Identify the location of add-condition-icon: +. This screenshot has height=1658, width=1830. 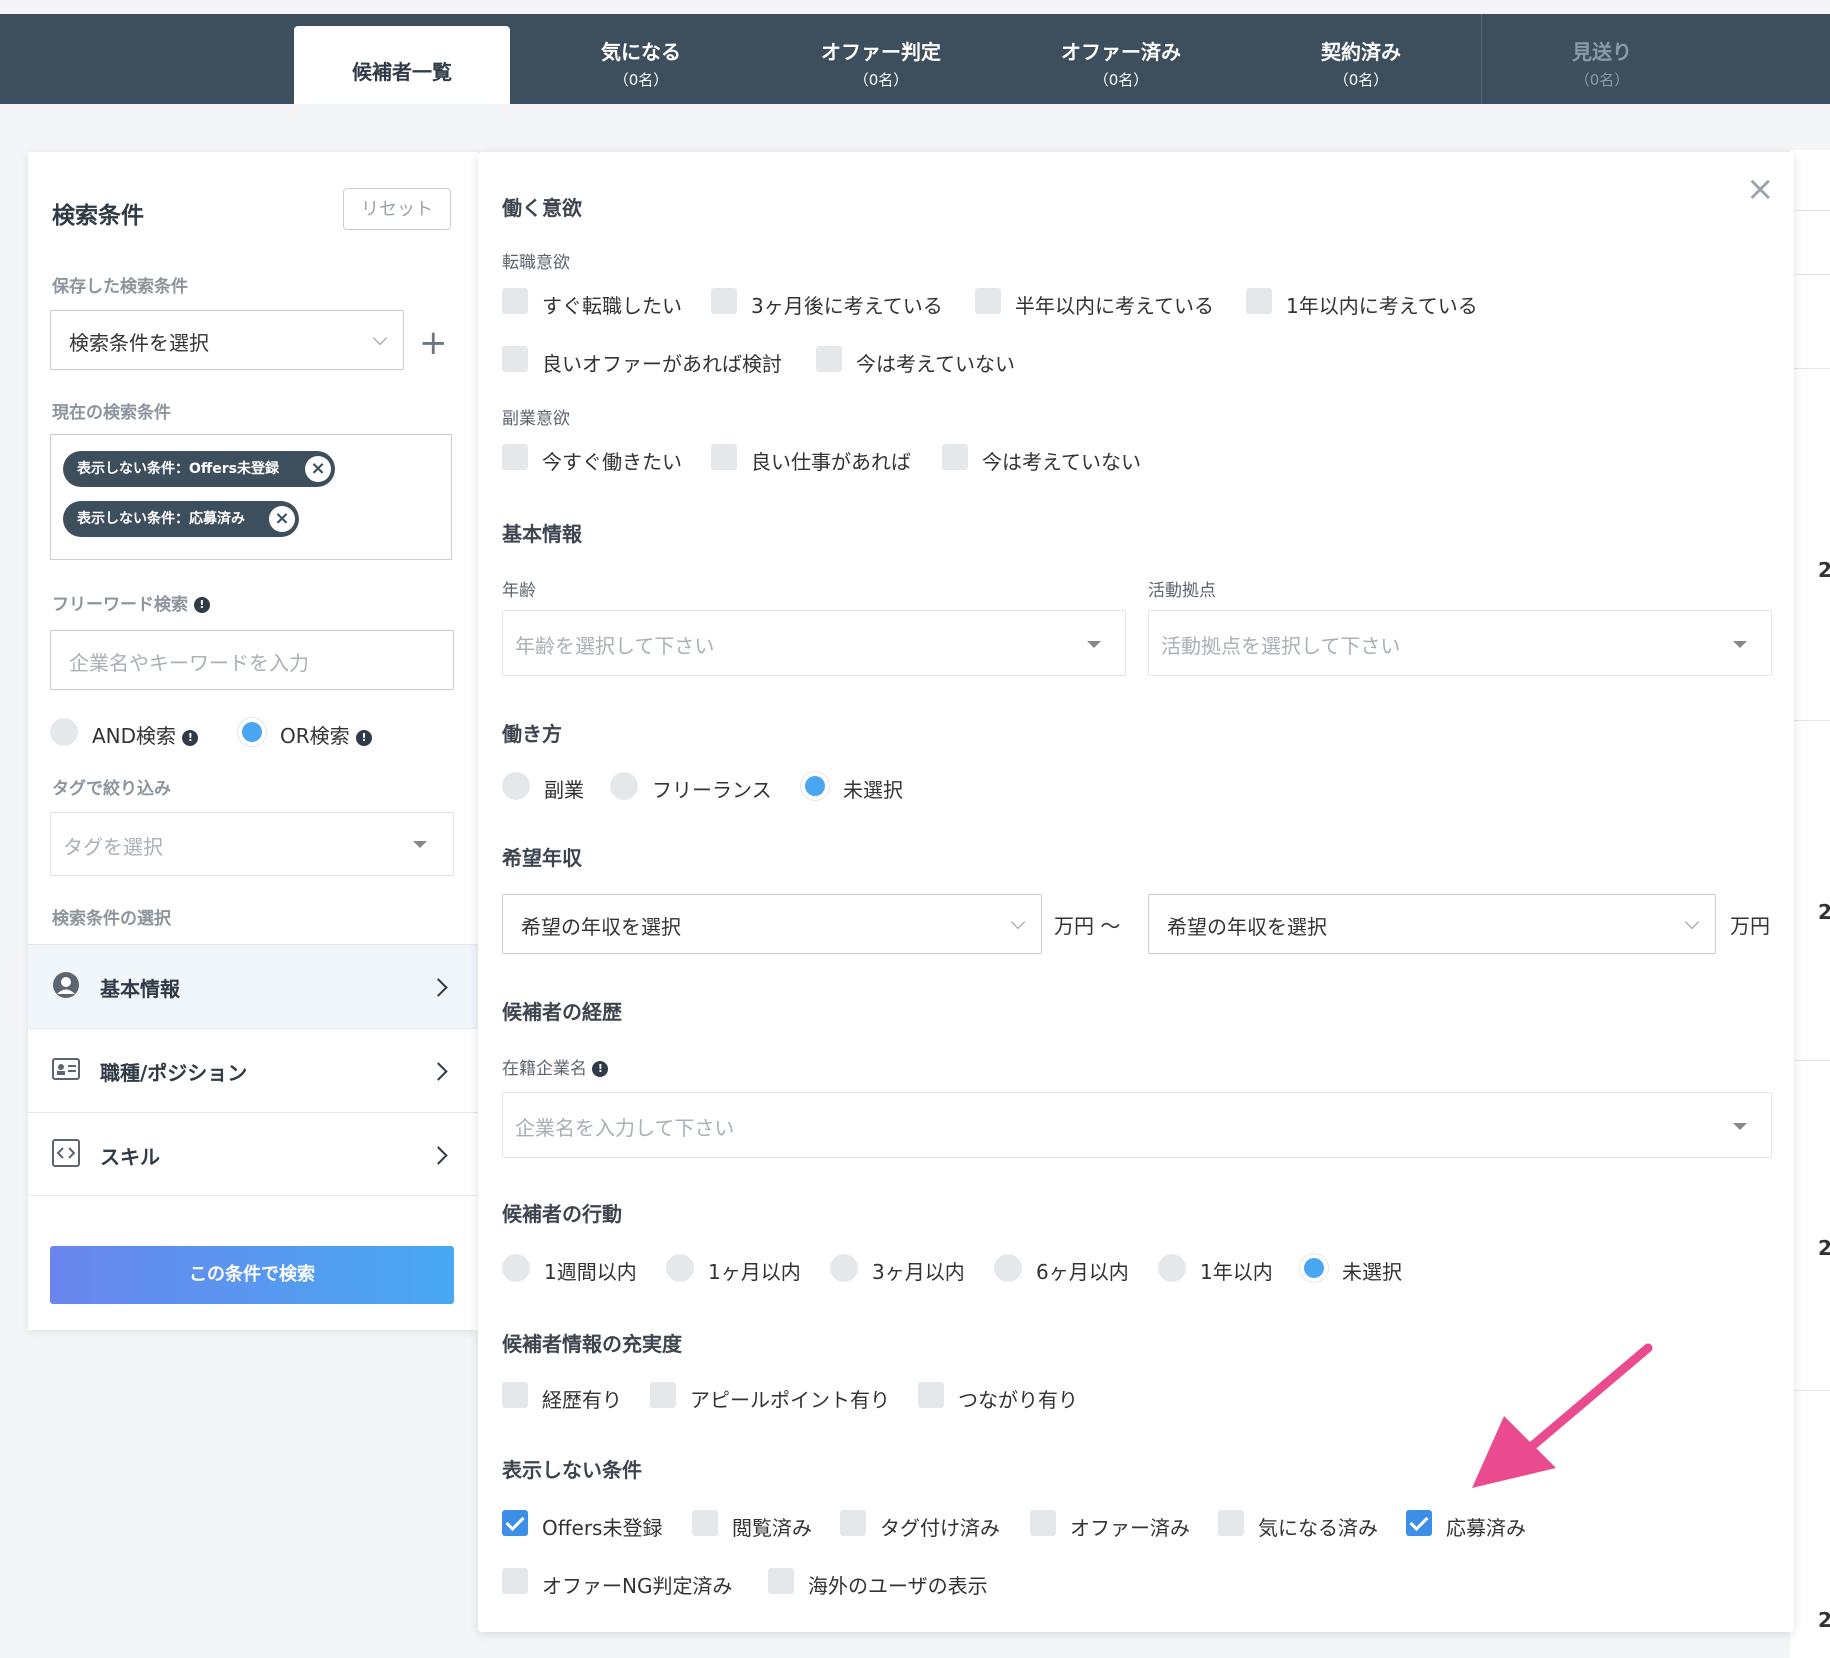
(433, 343).